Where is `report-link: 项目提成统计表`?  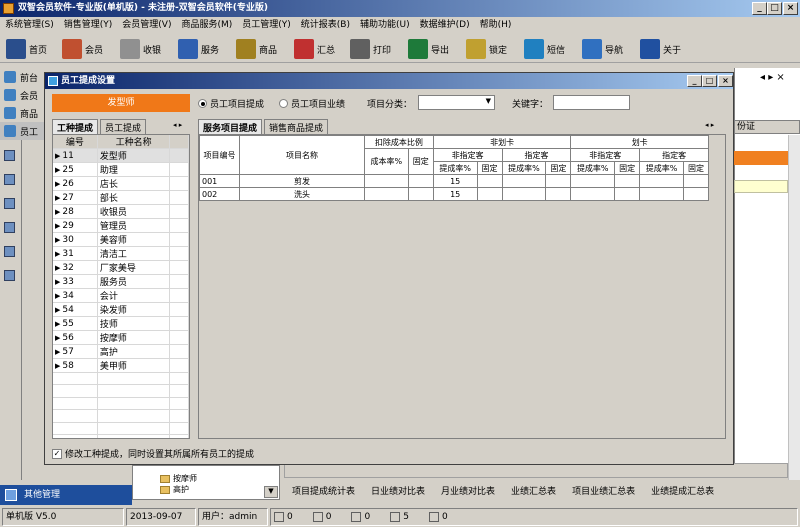
report-link: 项目提成统计表 is located at coordinates (323, 490).